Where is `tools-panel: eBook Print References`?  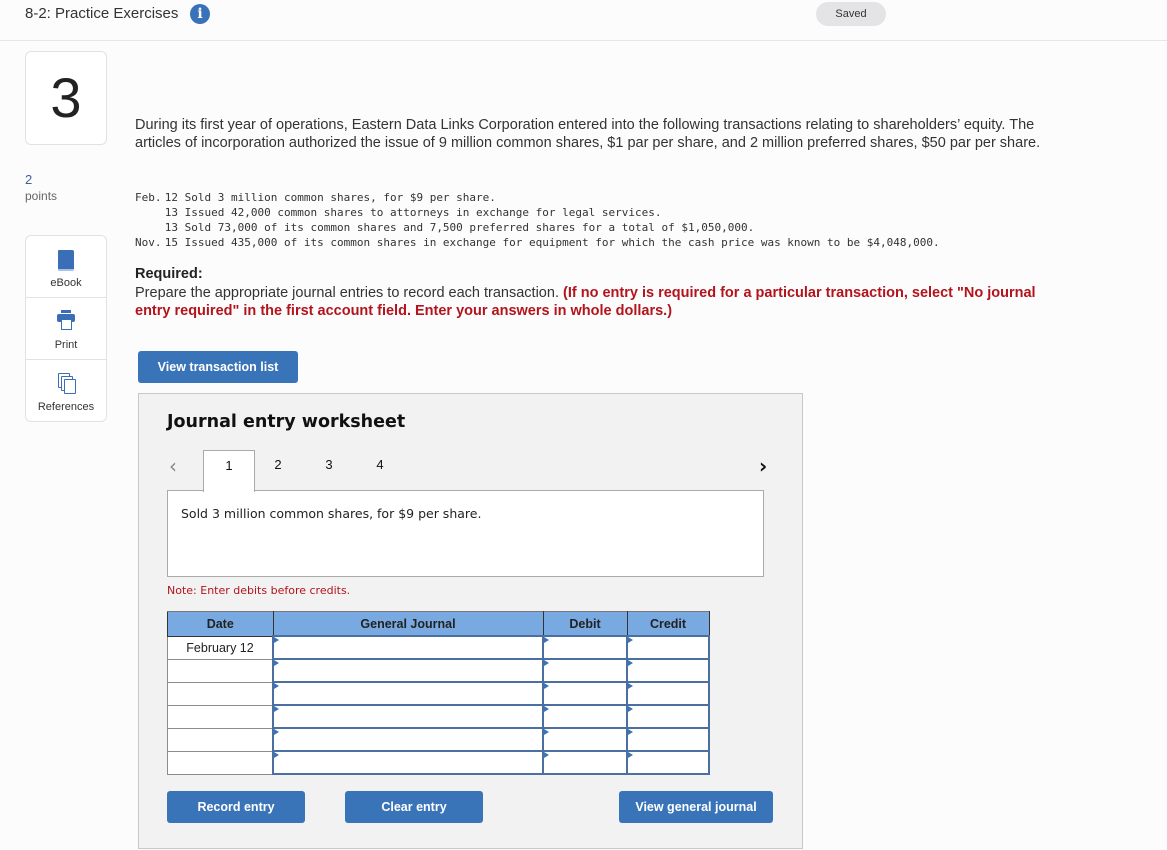
tools-panel: eBook Print References is located at coordinates (66, 328).